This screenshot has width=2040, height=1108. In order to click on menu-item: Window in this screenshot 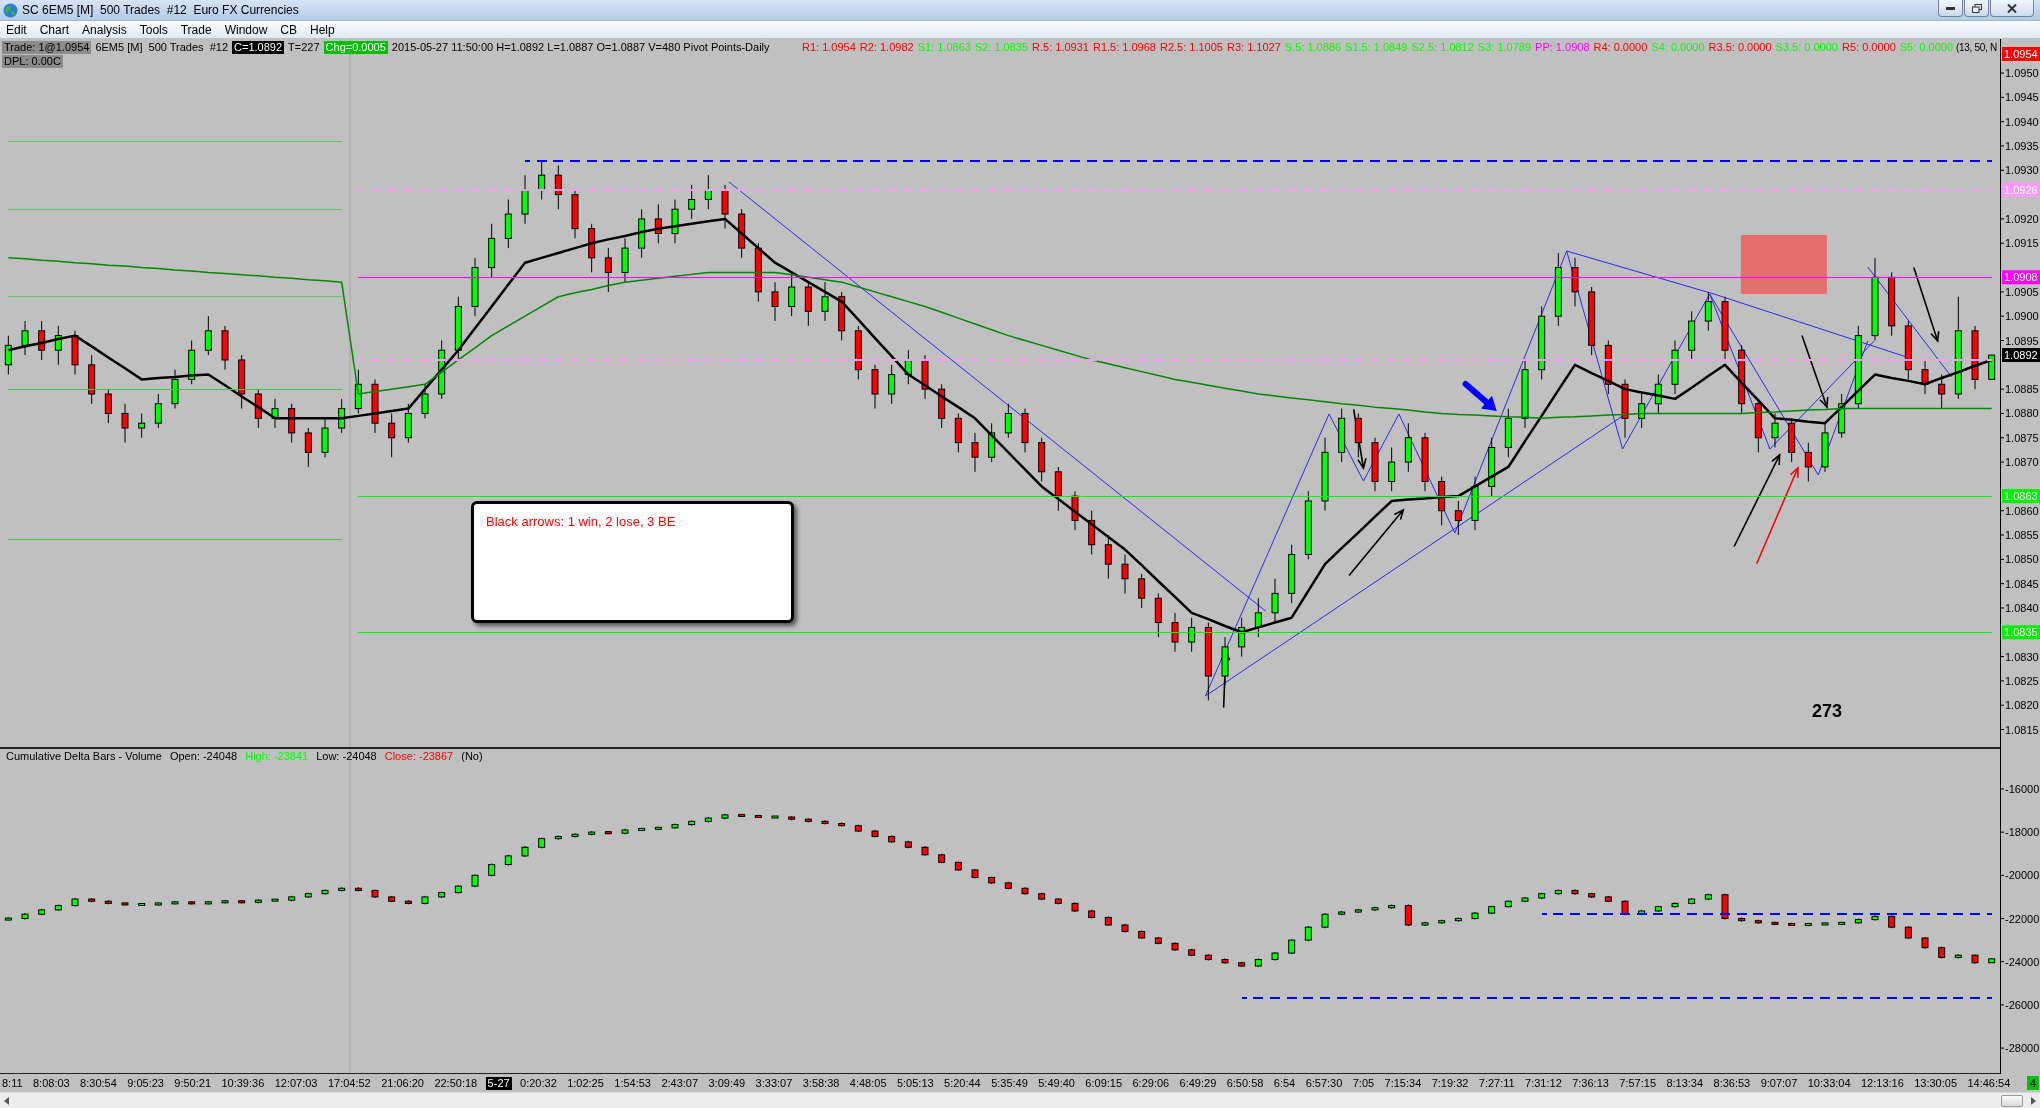, I will do `click(246, 29)`.